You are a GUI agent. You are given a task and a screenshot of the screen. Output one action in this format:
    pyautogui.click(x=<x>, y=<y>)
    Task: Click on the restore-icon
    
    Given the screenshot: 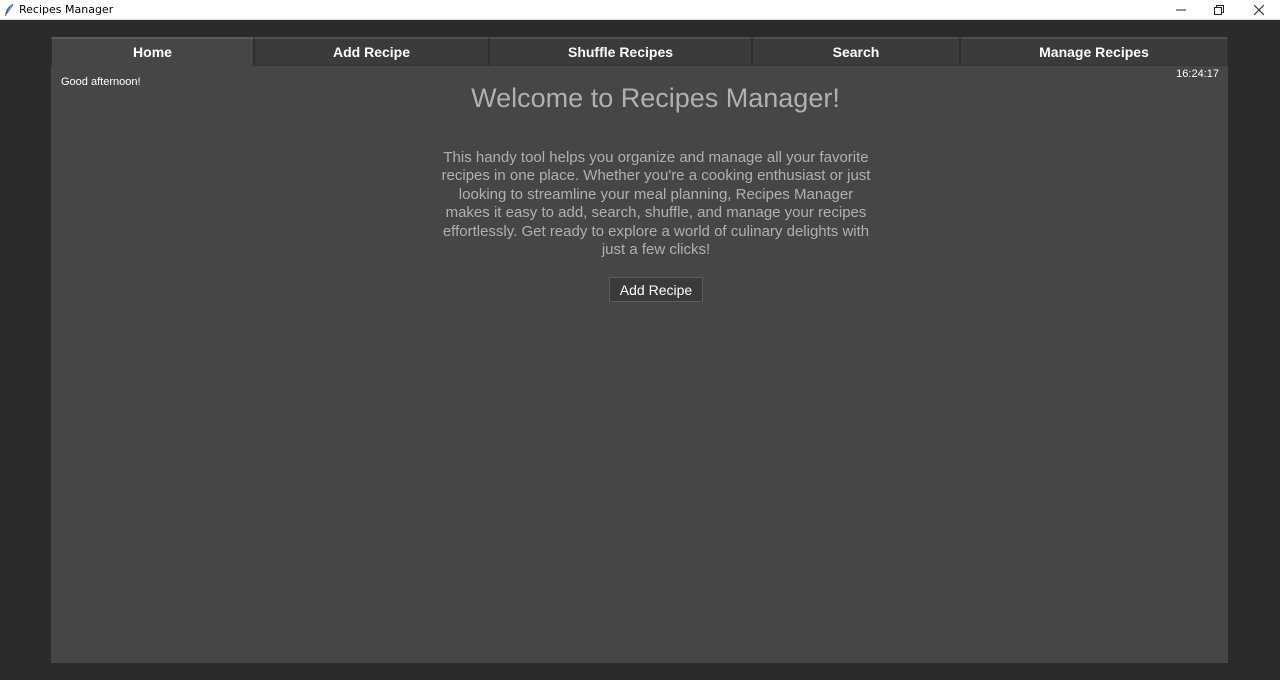 What is the action you would take?
    pyautogui.click(x=1219, y=10)
    